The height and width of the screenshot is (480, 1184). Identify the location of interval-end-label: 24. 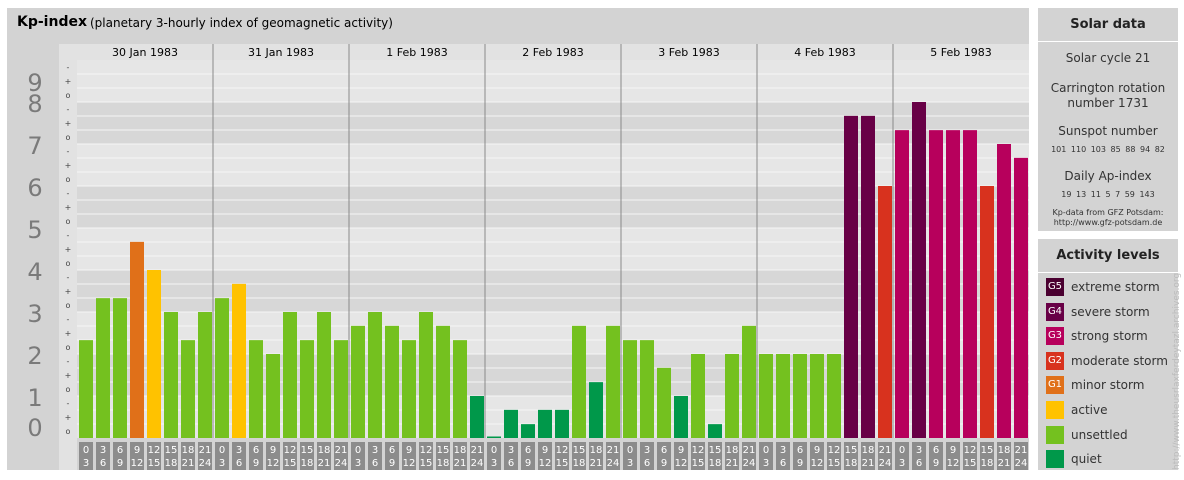
(477, 463).